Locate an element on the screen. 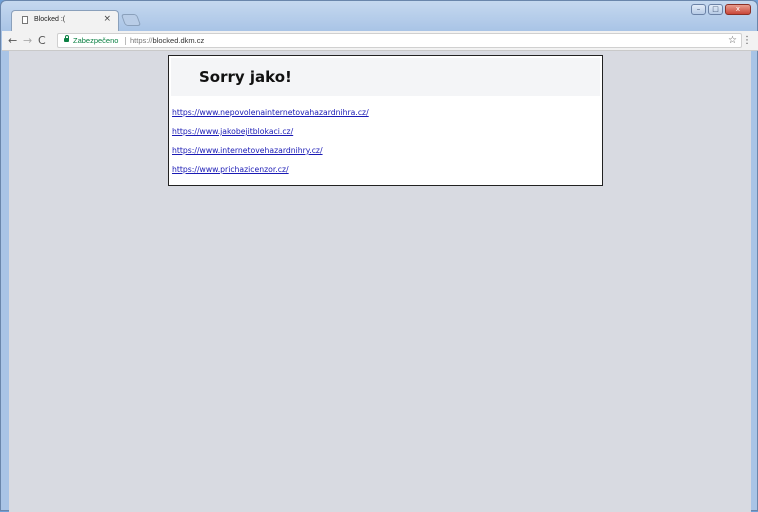  window-controls: – □ x is located at coordinates (721, 9).